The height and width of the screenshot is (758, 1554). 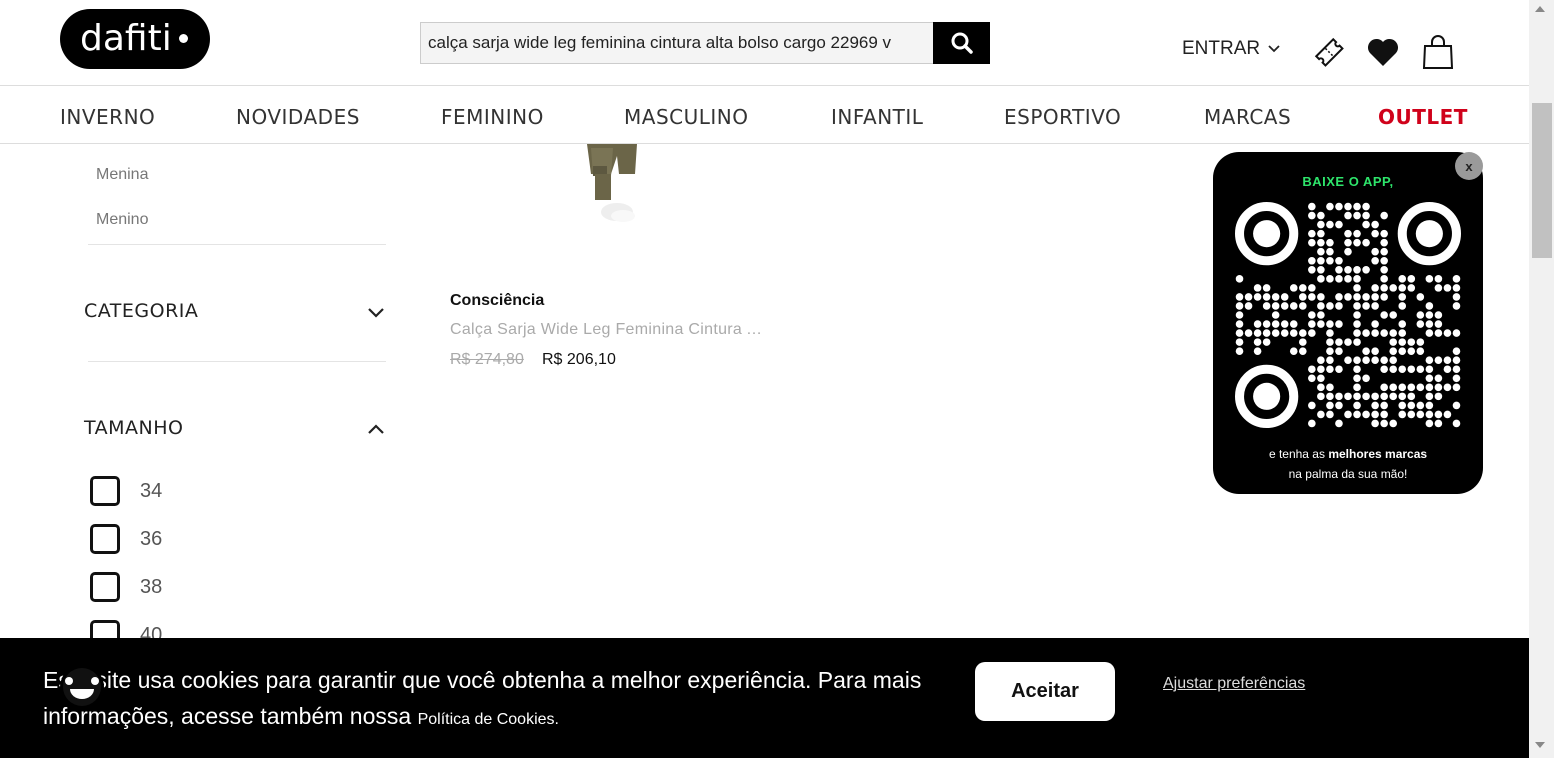 I want to click on promo-close-button: x, so click(x=1469, y=166).